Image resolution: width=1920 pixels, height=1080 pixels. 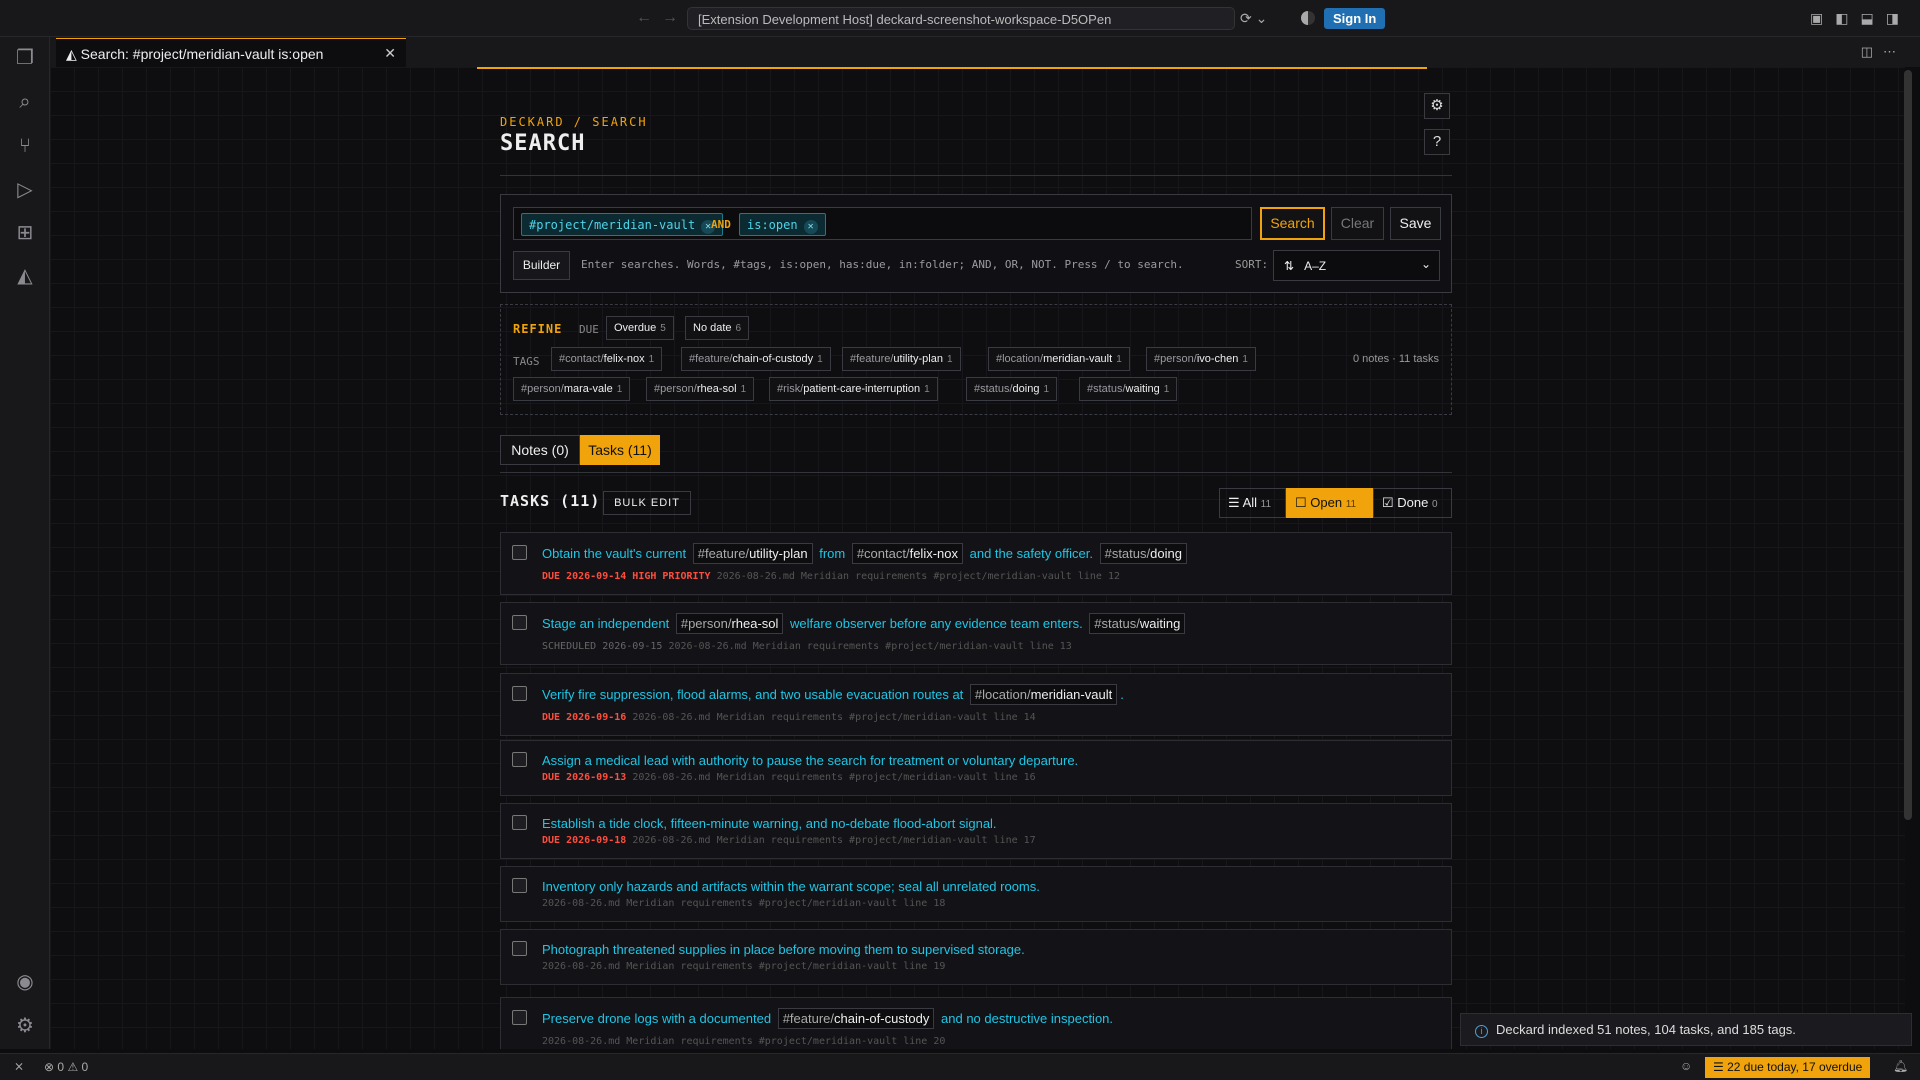 I want to click on tab-tasks: Tasks (11), so click(x=620, y=450).